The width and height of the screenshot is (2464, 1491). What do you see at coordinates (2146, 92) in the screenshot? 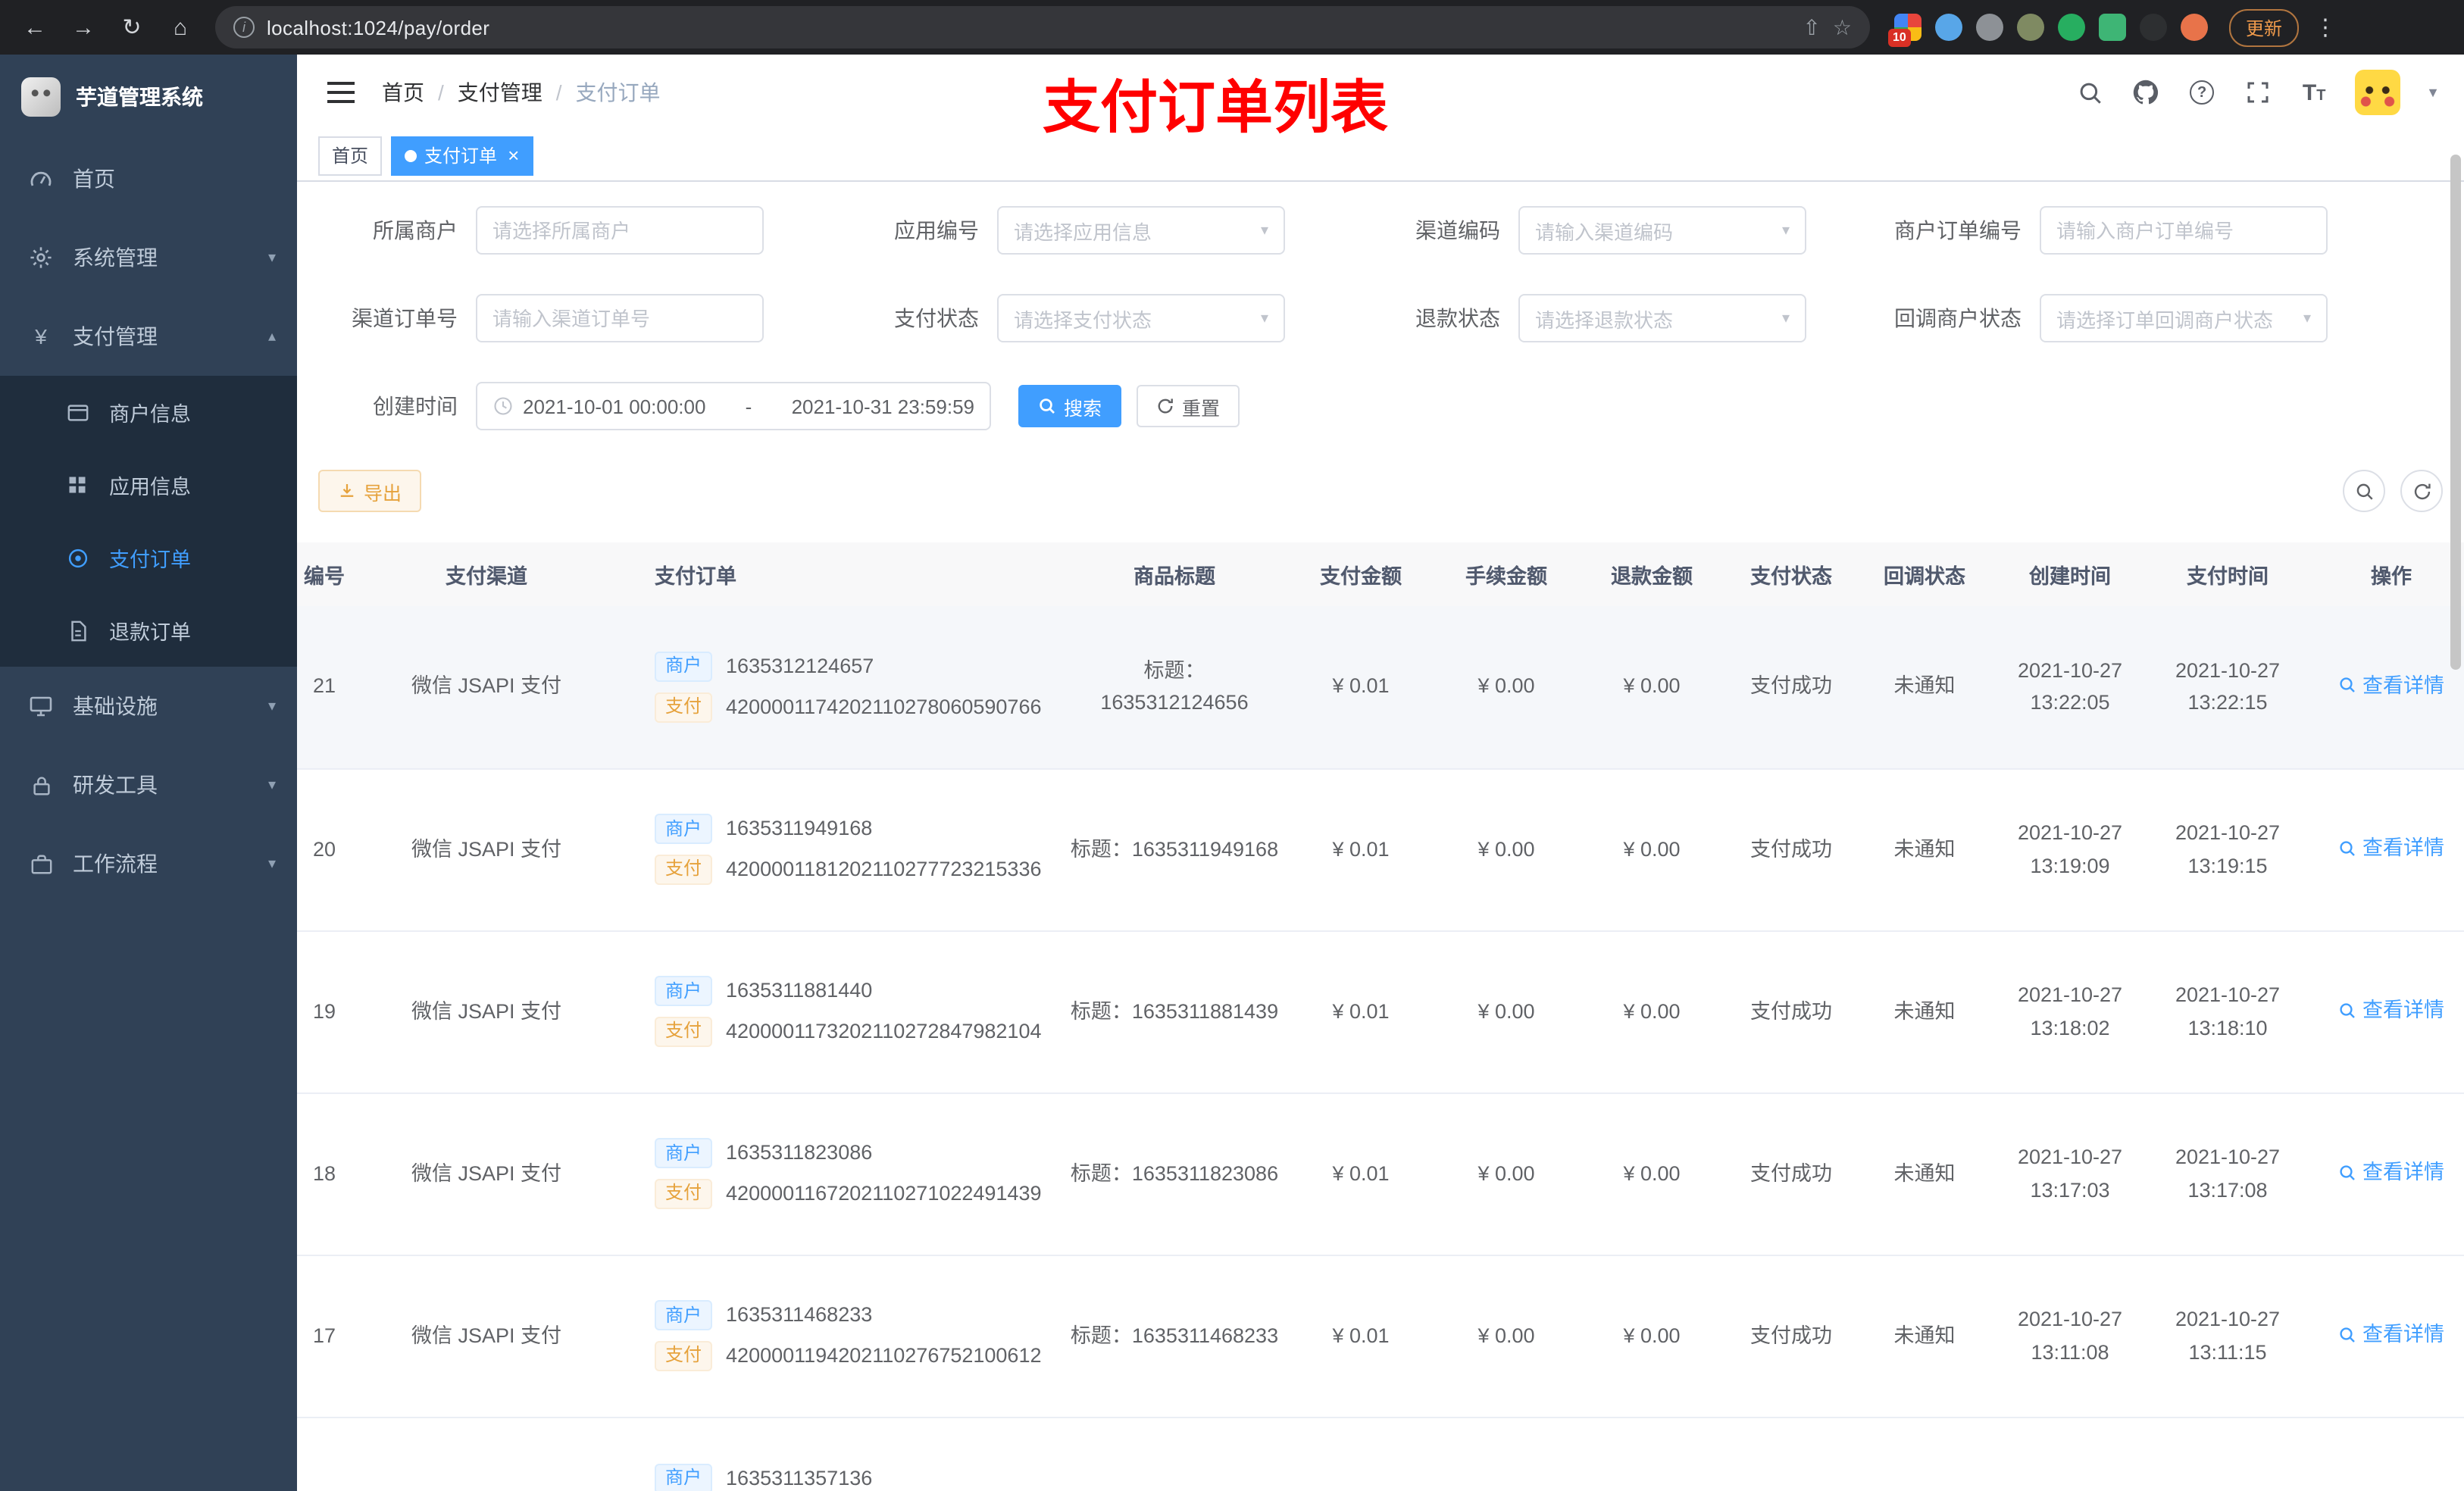
I see `github-icon` at bounding box center [2146, 92].